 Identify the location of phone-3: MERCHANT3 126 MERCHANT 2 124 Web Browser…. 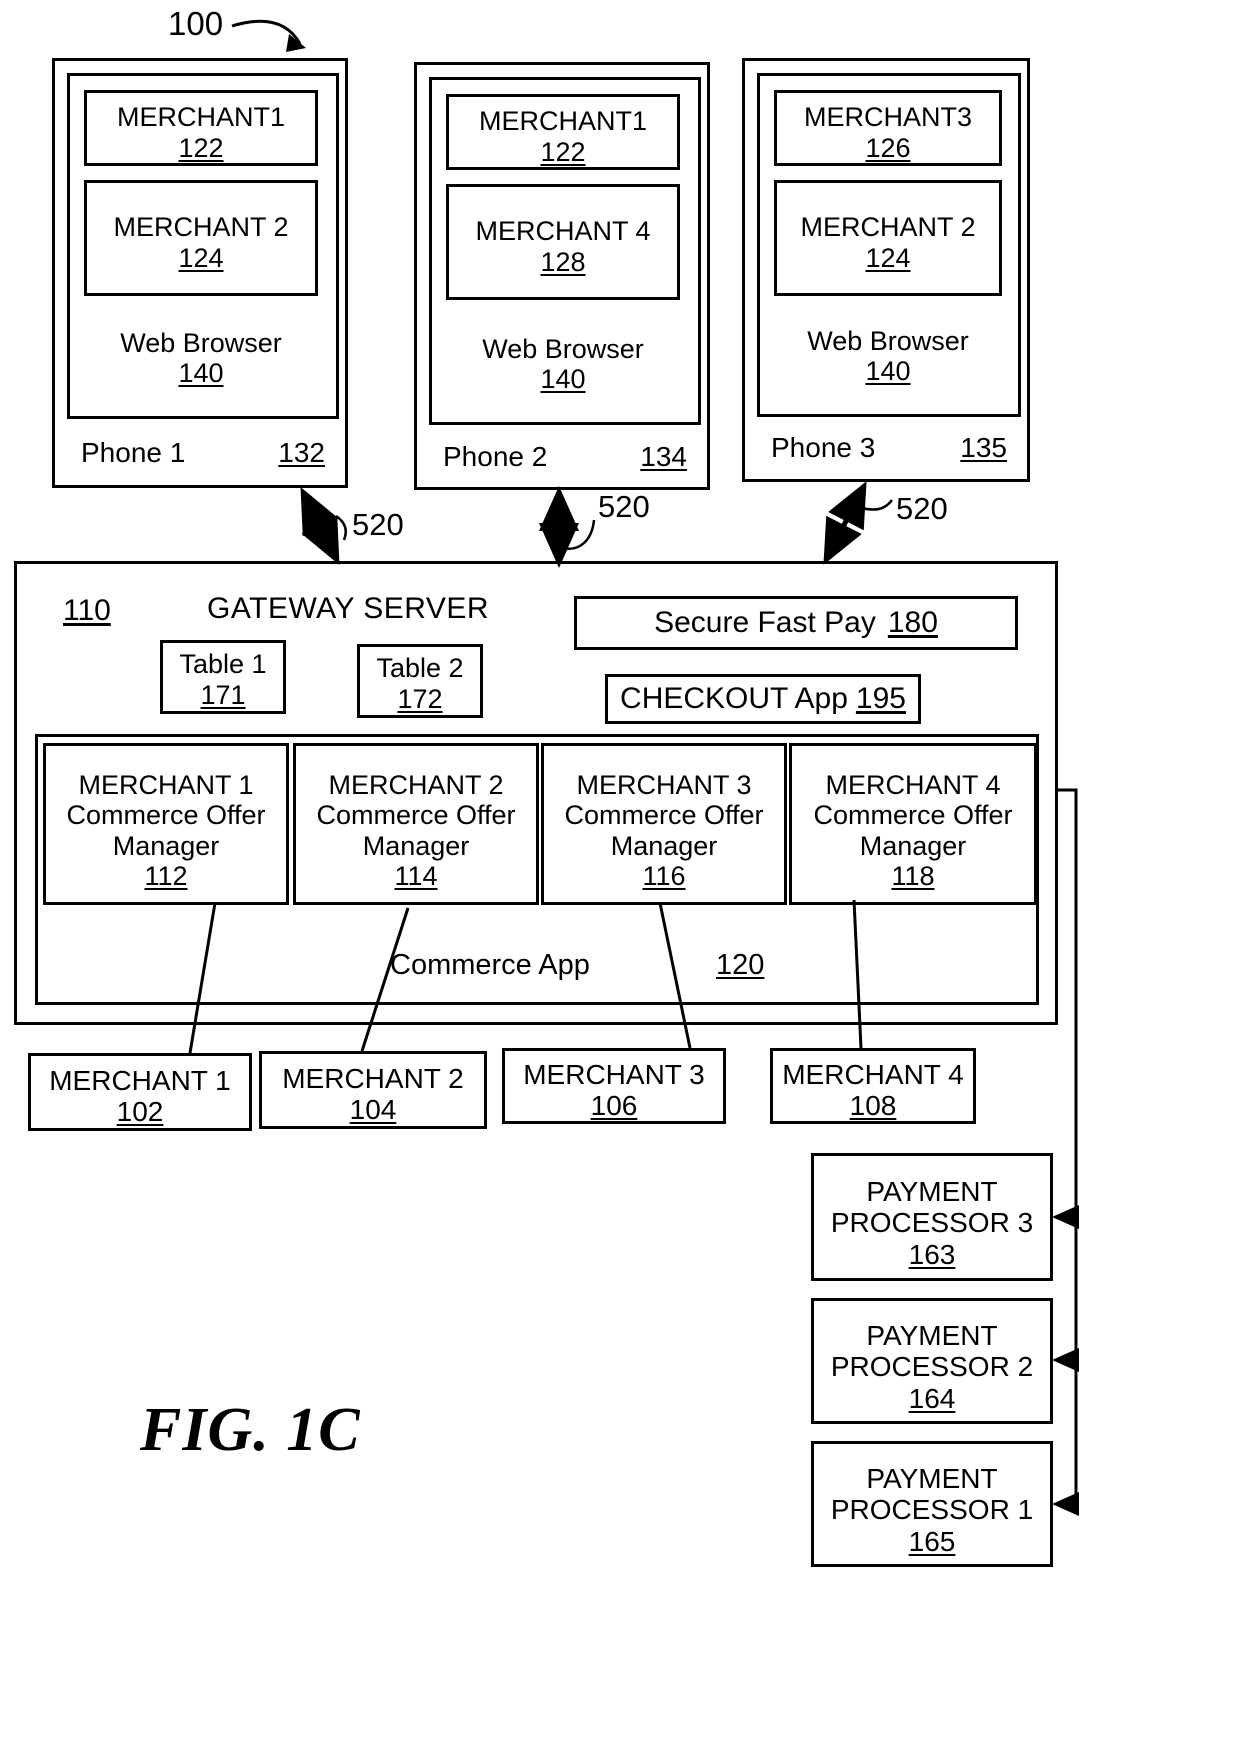
(886, 270).